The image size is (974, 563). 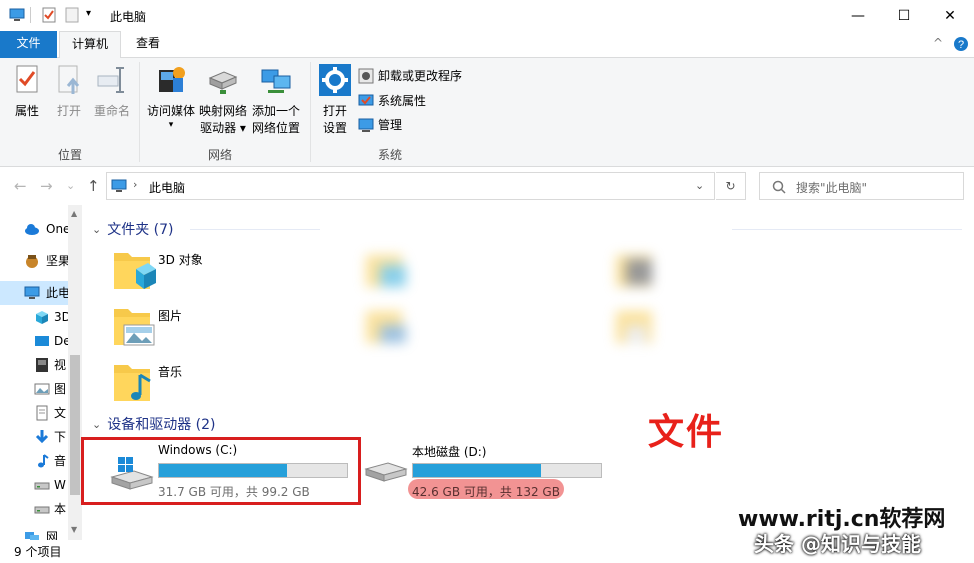 What do you see at coordinates (219, 155) in the screenshot?
I see `network-group-label: 网络` at bounding box center [219, 155].